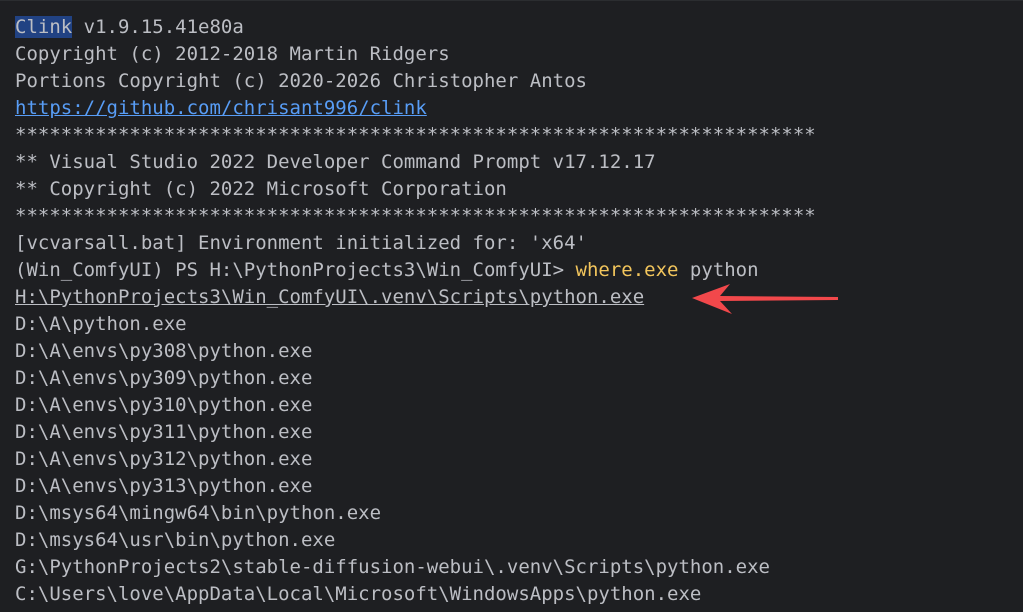  I want to click on result-line: D:\A\envs\py310\python.exe, so click(164, 405).